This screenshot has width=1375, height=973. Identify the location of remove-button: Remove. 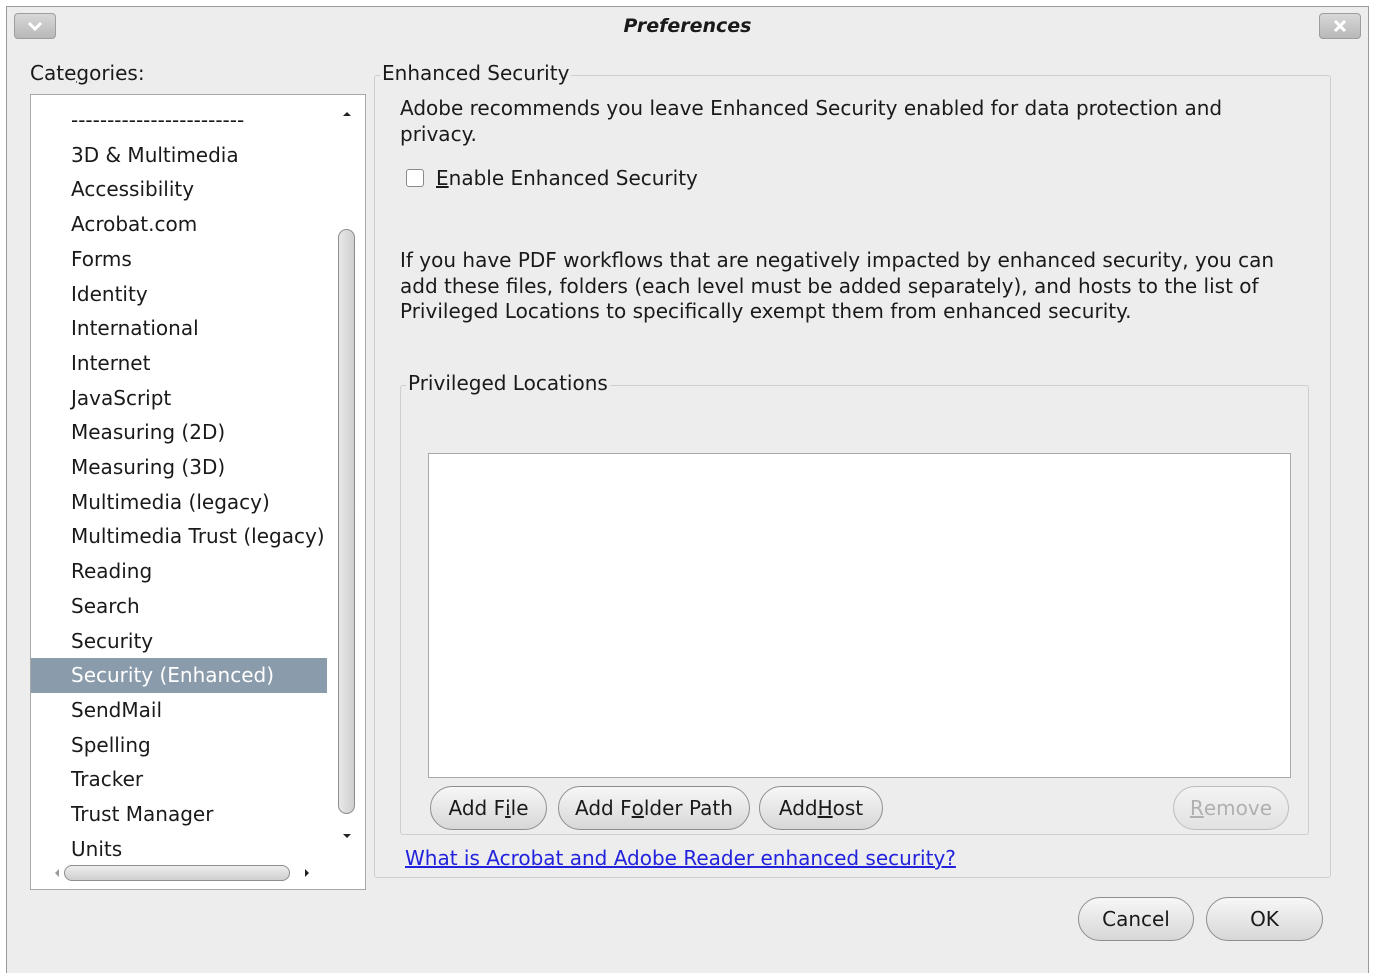
(1231, 808).